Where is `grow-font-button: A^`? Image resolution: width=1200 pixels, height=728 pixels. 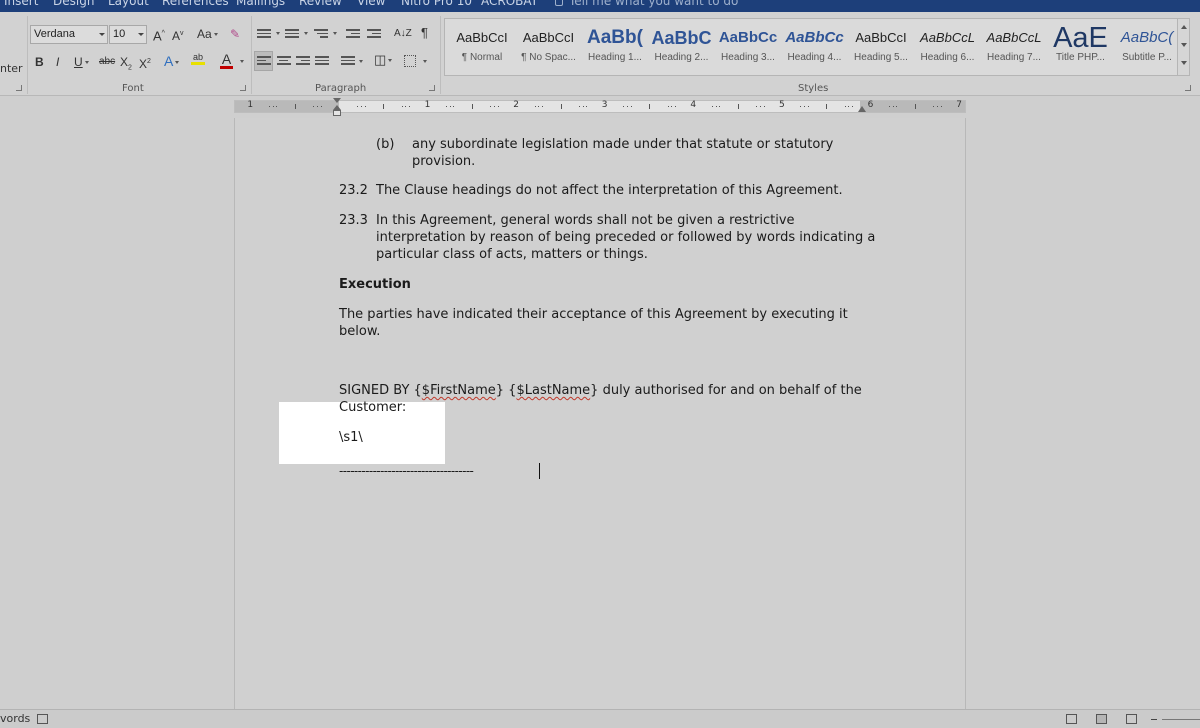
grow-font-button: A^ is located at coordinates (159, 35).